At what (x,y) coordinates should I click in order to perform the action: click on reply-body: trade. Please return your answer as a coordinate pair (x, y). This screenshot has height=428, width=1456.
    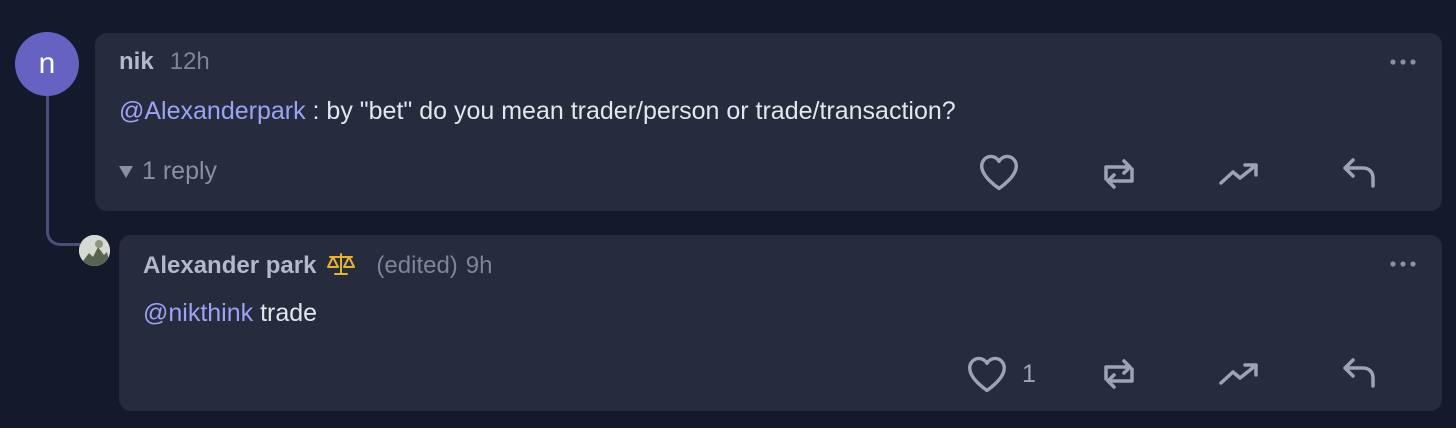
    Looking at the image, I should click on (285, 313).